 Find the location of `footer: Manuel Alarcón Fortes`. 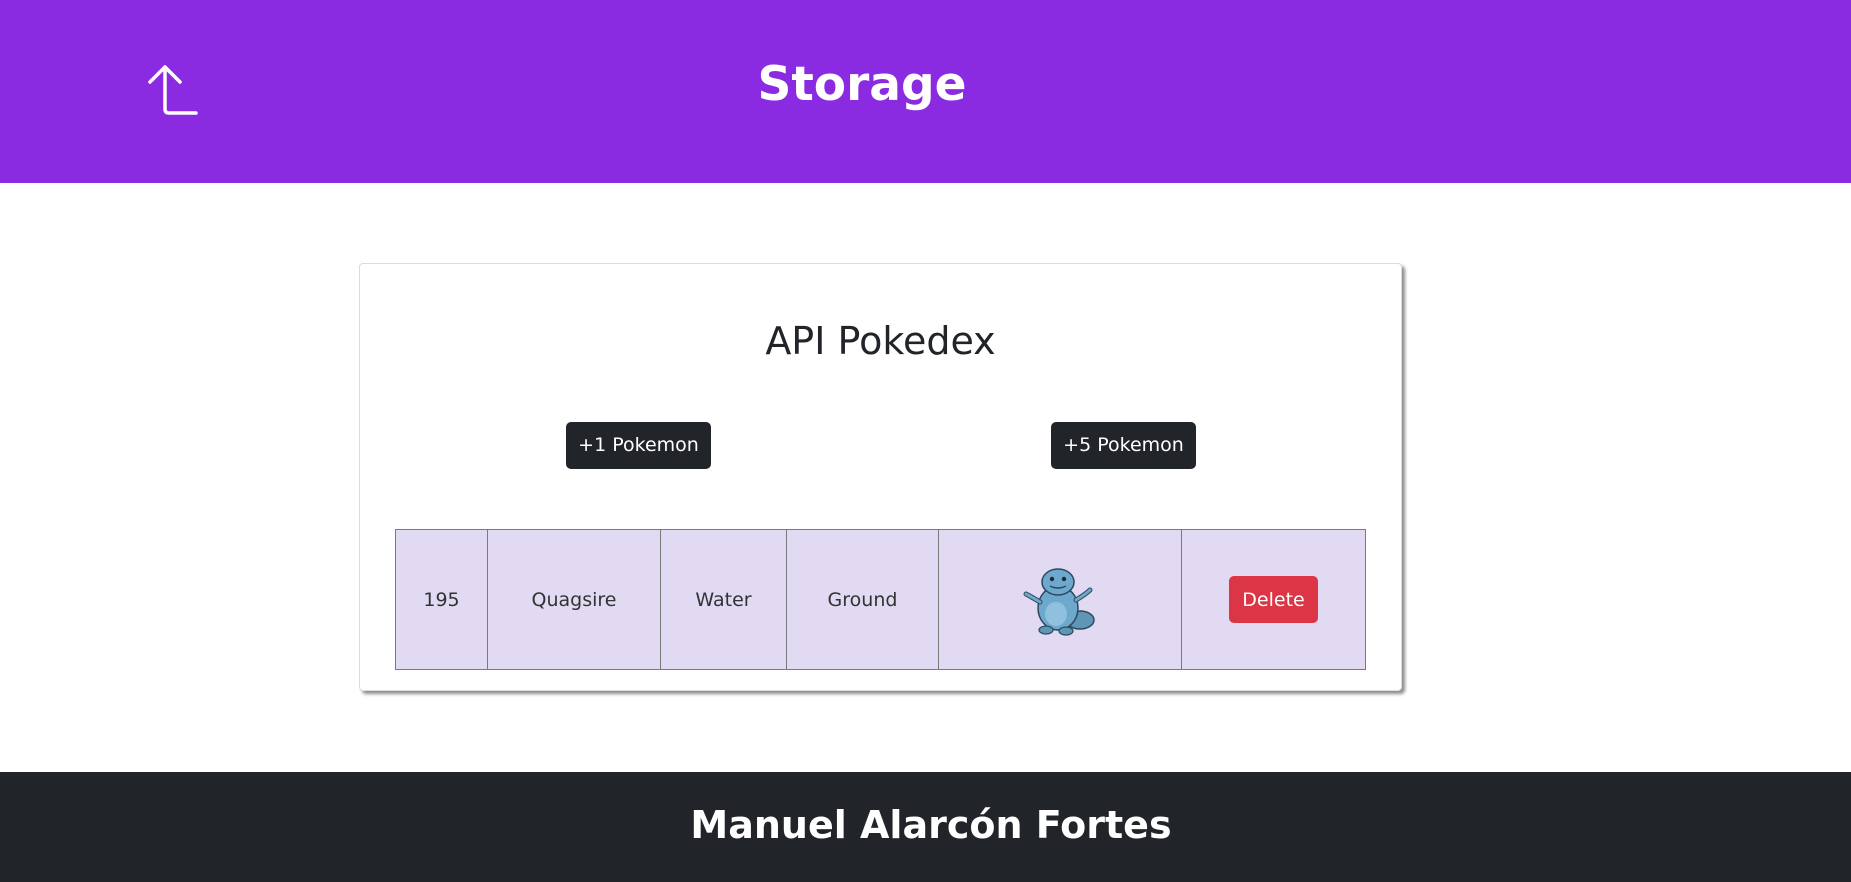

footer: Manuel Alarcón Fortes is located at coordinates (925, 827).